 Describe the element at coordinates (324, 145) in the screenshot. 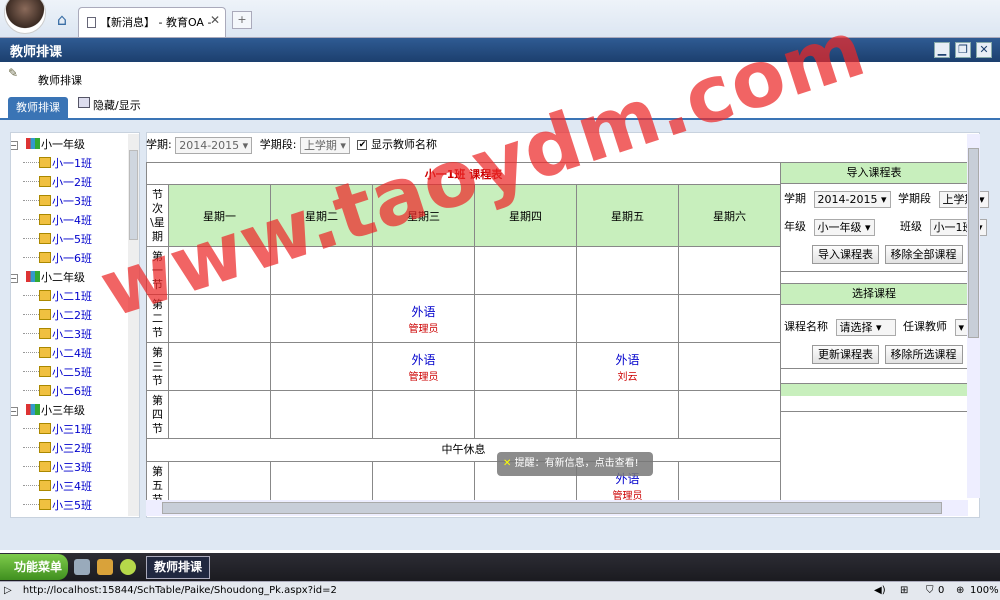

I see `semester-select: 上学期 ▾` at that location.